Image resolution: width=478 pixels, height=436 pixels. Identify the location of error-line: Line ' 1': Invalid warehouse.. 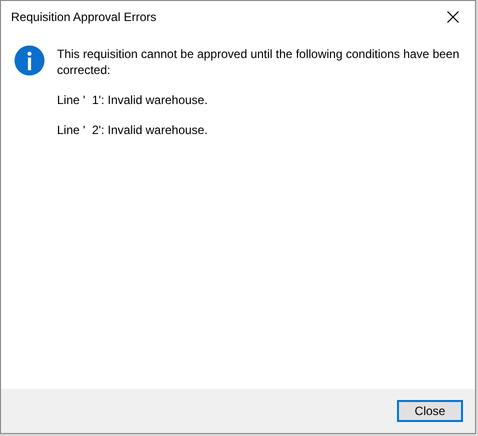
(133, 100).